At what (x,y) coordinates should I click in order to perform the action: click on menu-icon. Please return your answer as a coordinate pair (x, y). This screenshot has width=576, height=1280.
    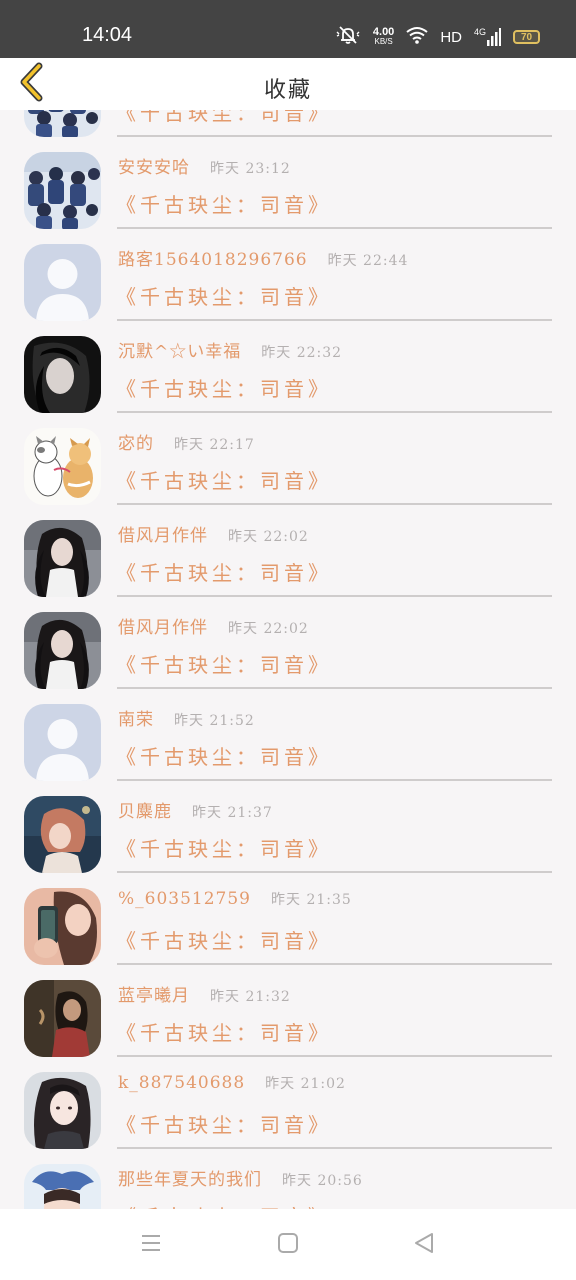
    Looking at the image, I should click on (151, 1245).